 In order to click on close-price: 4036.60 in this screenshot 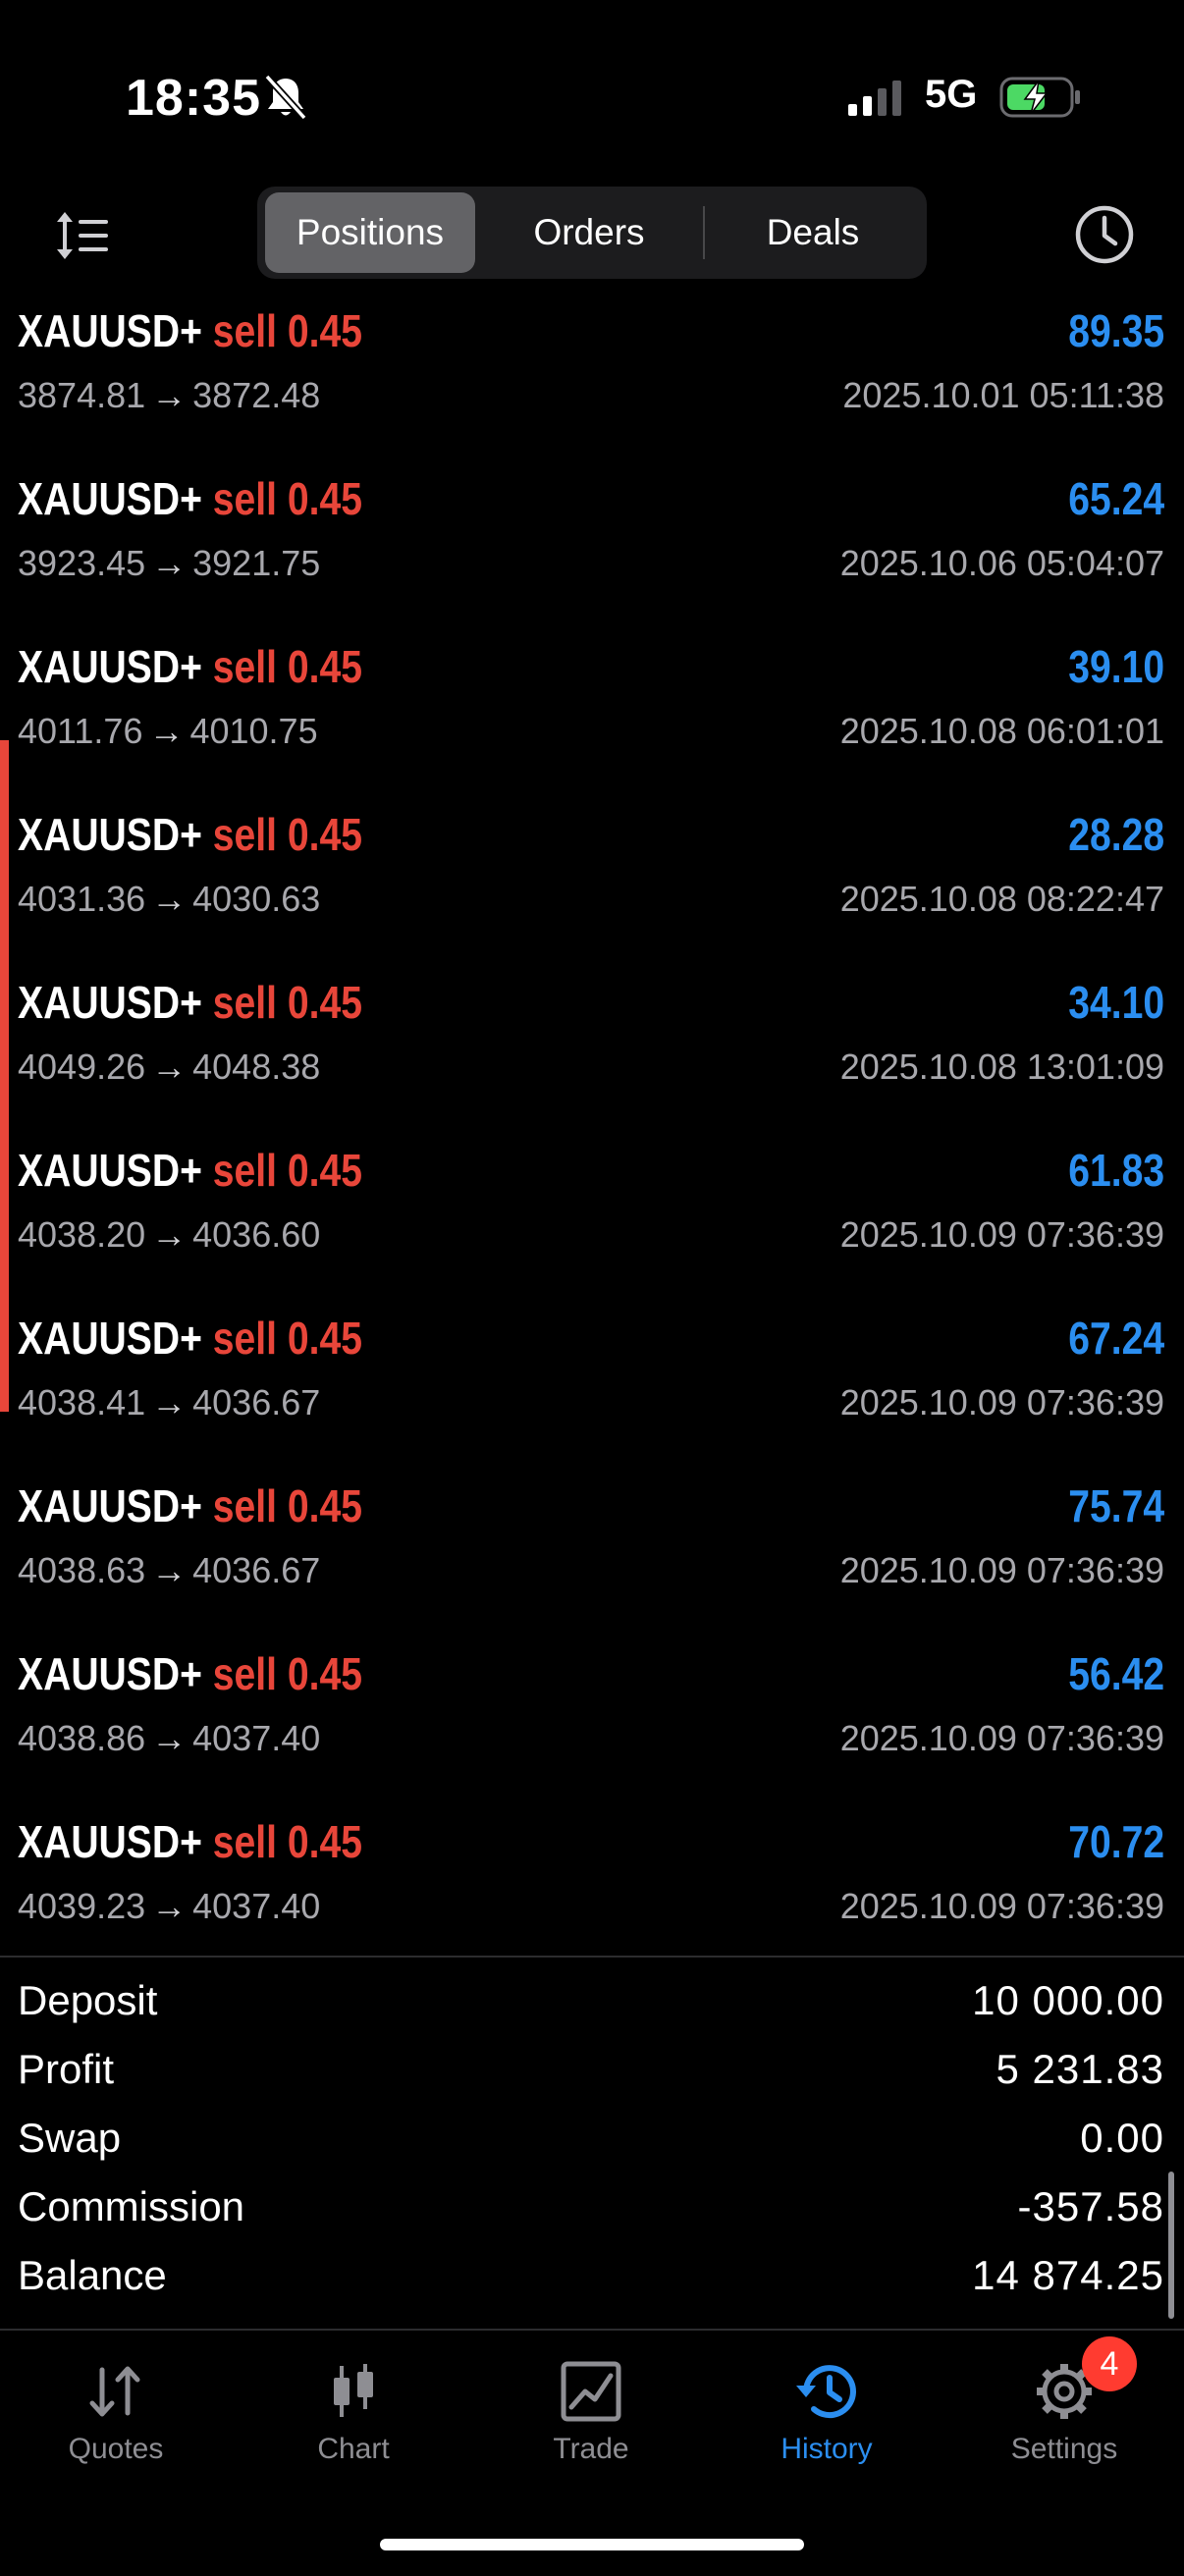, I will do `click(256, 1234)`.